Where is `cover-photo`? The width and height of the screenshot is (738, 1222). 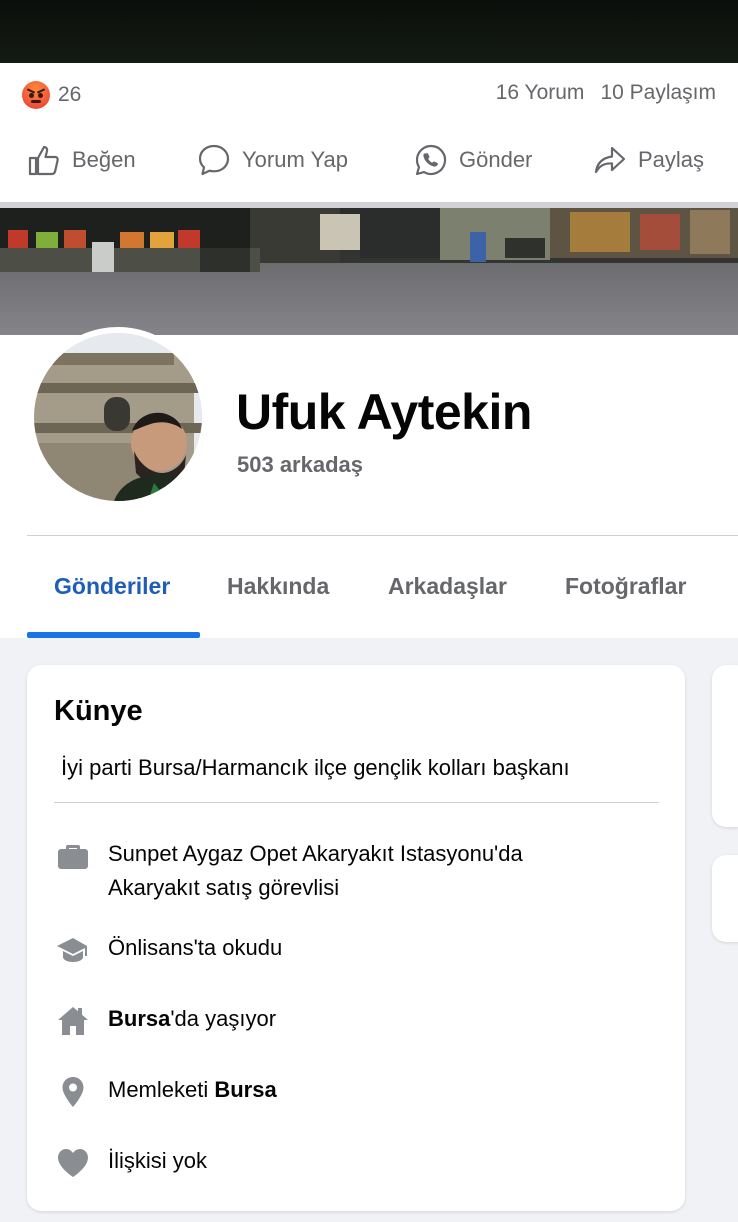 cover-photo is located at coordinates (369, 271).